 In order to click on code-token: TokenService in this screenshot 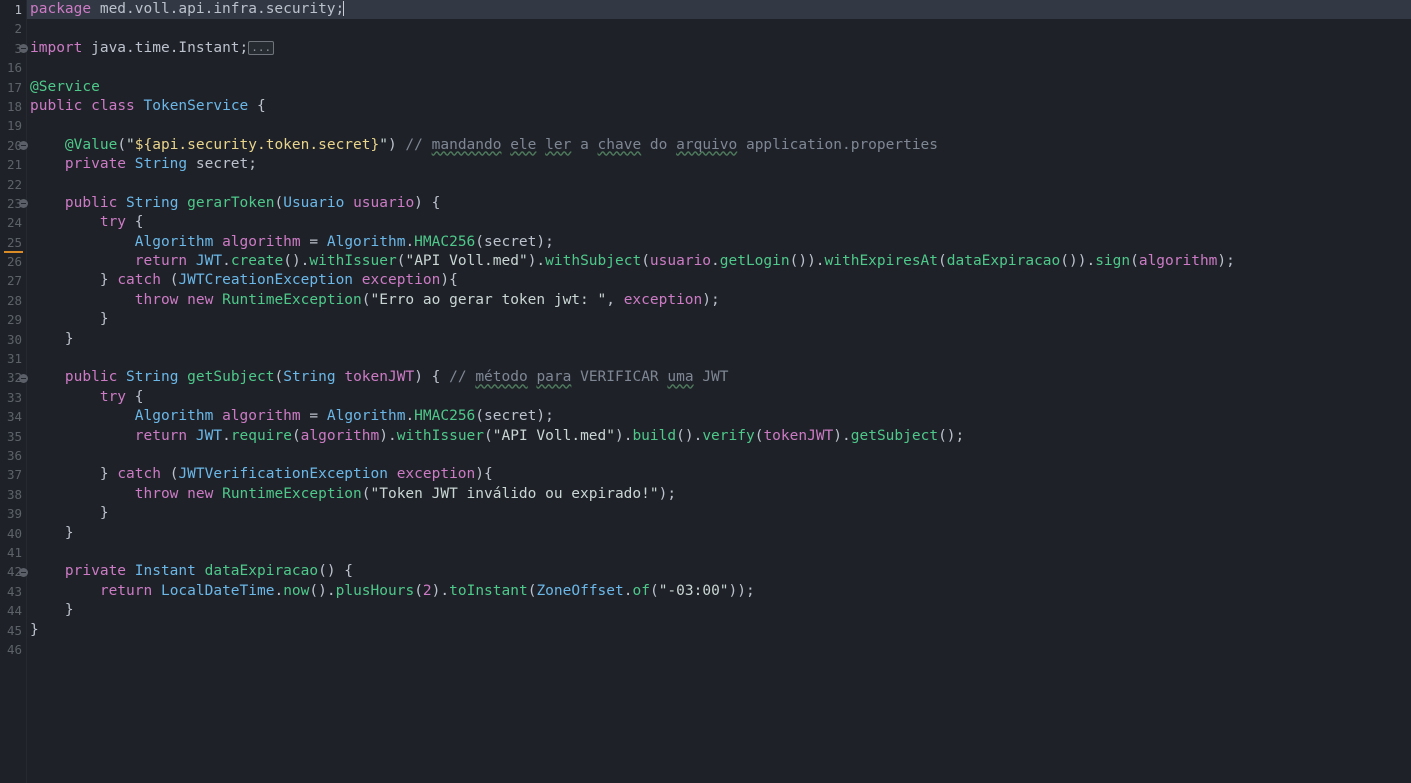, I will do `click(196, 105)`.